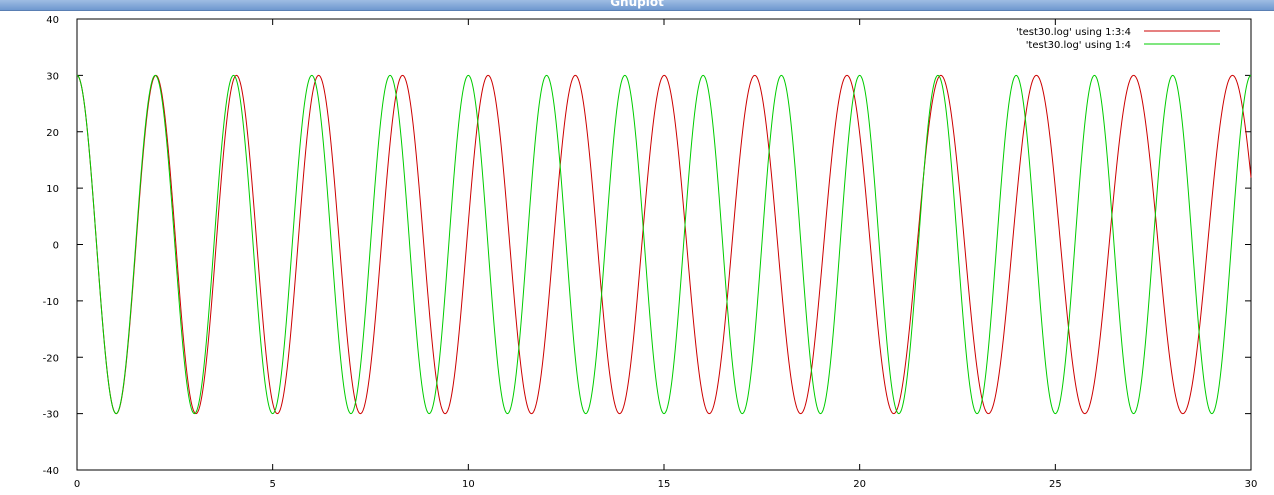 This screenshot has height=495, width=1274. What do you see at coordinates (77, 484) in the screenshot?
I see `x-tick-label: 0` at bounding box center [77, 484].